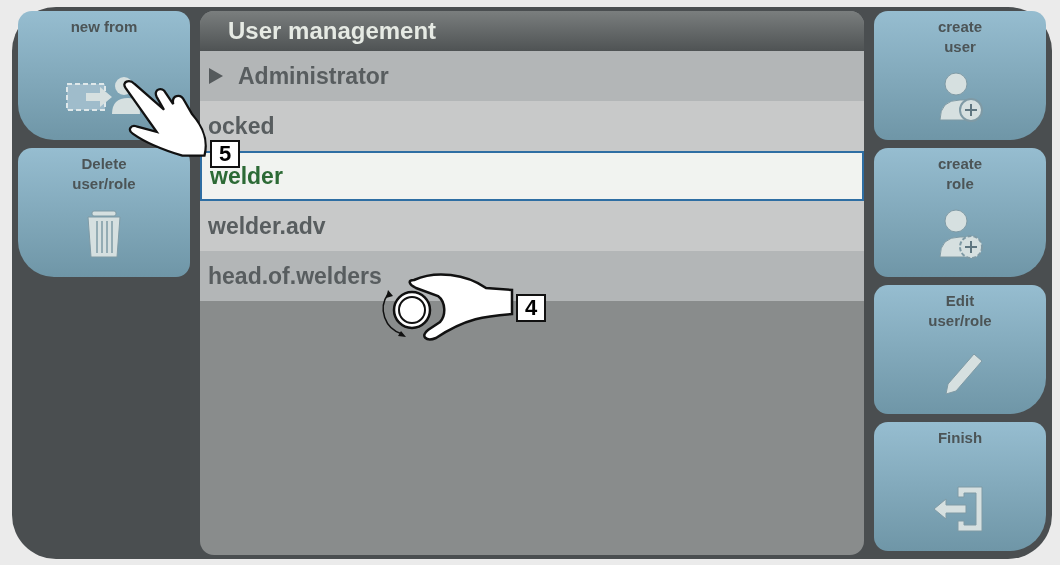 The width and height of the screenshot is (1060, 565). Describe the element at coordinates (532, 76) in the screenshot. I see `list-item: Administrator` at that location.